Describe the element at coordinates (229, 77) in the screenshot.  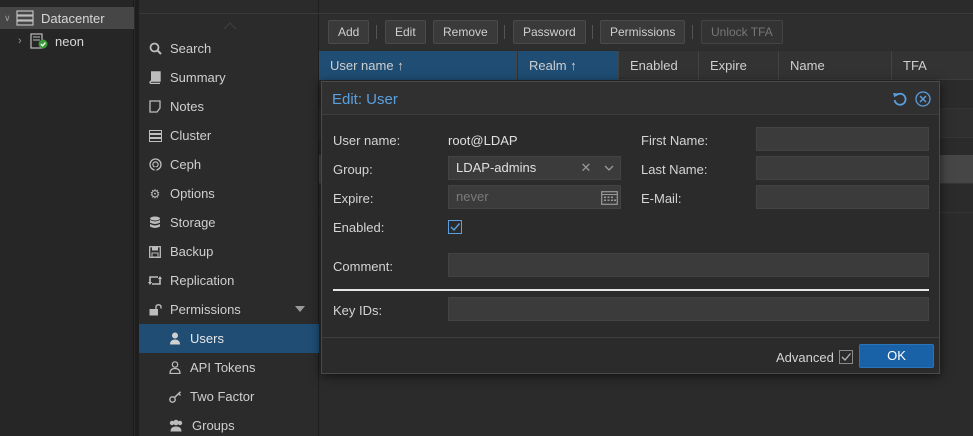
I see `nav-item-summary: Summary` at that location.